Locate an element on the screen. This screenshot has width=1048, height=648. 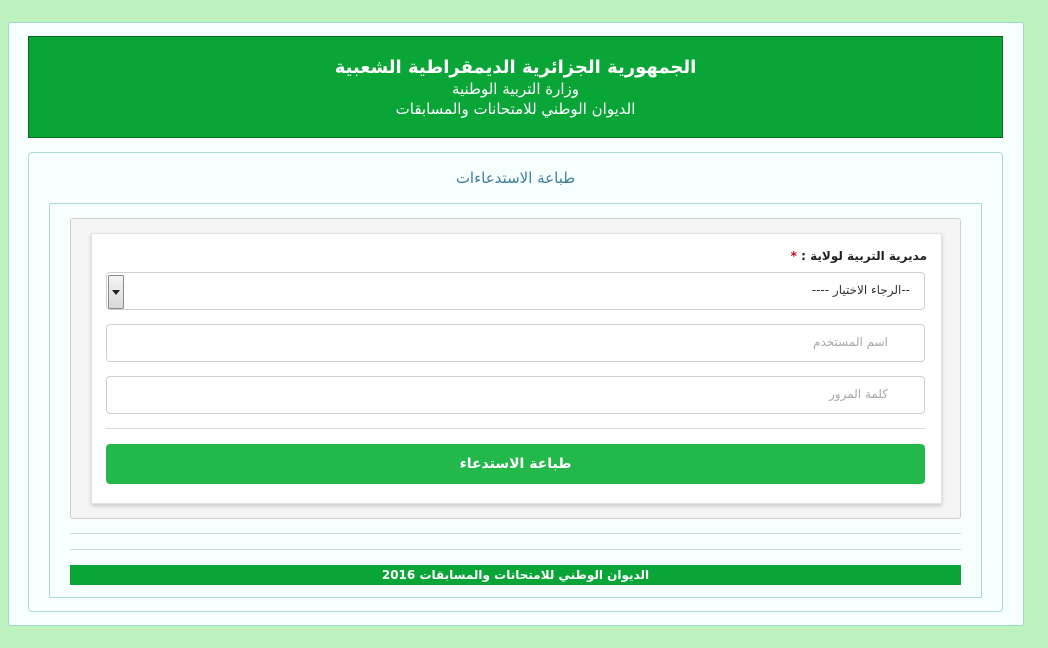
chevron-down-icon is located at coordinates (116, 292).